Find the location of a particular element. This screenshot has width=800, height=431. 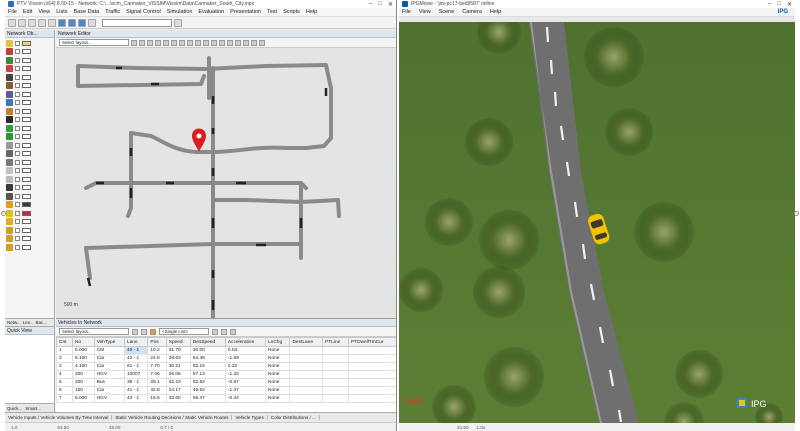

redo-icon is located at coordinates (52, 22).